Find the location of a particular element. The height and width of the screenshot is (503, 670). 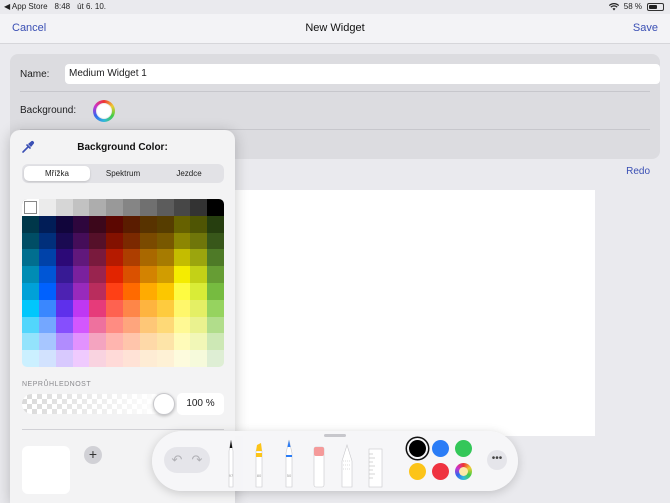

add-swatch-button: + is located at coordinates (93, 455).